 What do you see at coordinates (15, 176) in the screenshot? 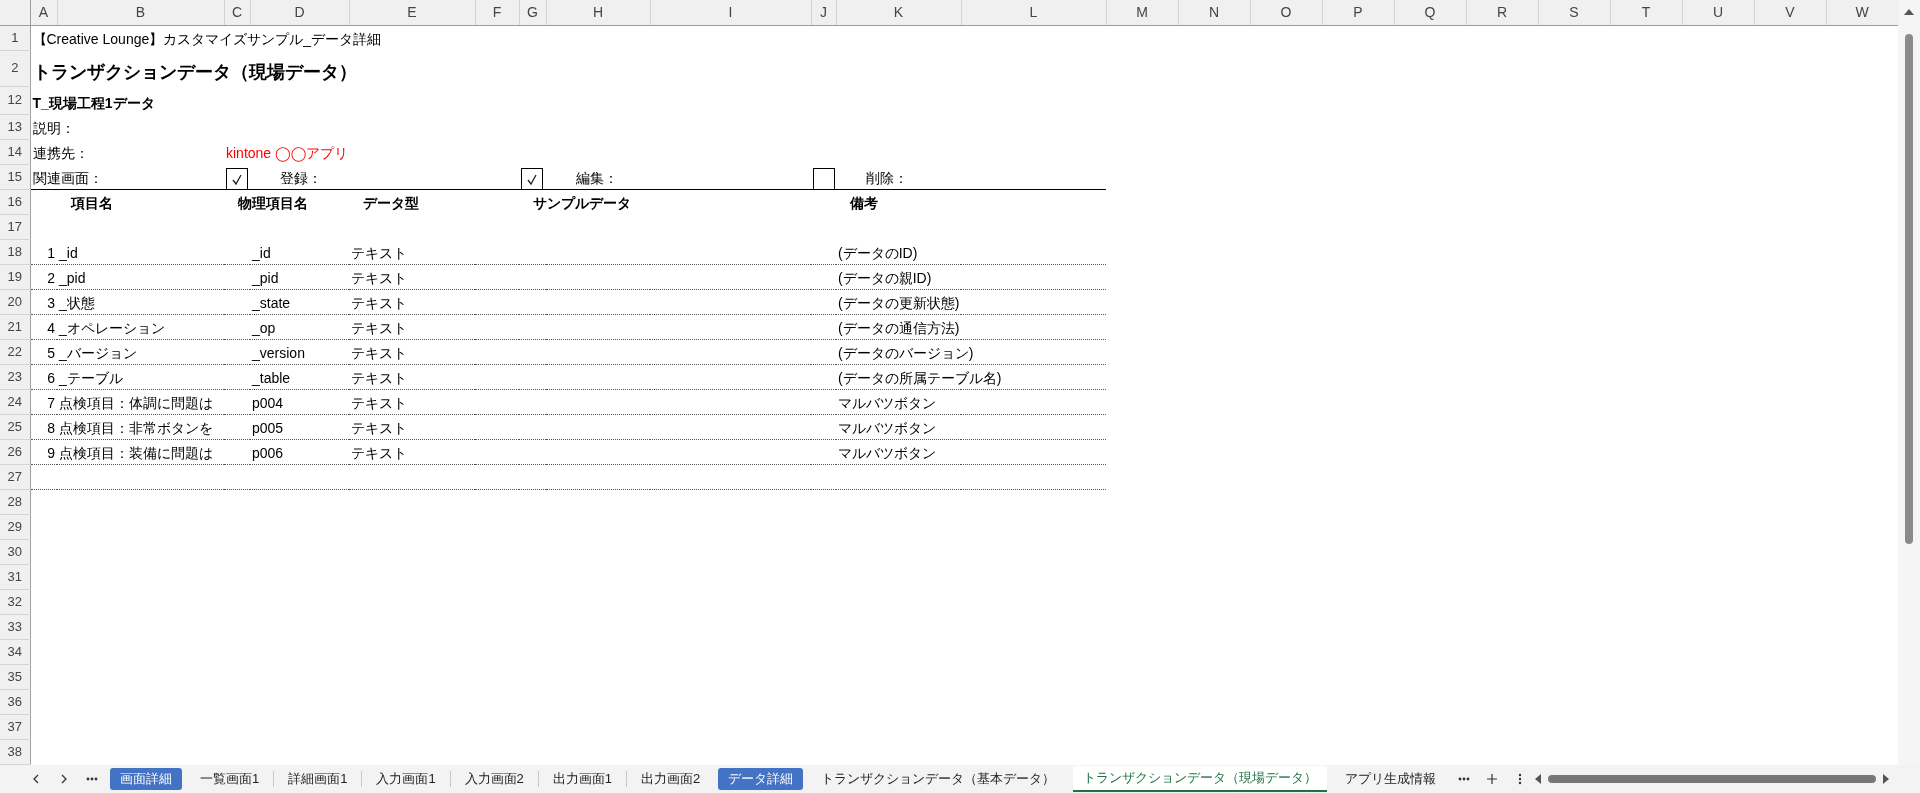
I see `row-header: 15` at bounding box center [15, 176].